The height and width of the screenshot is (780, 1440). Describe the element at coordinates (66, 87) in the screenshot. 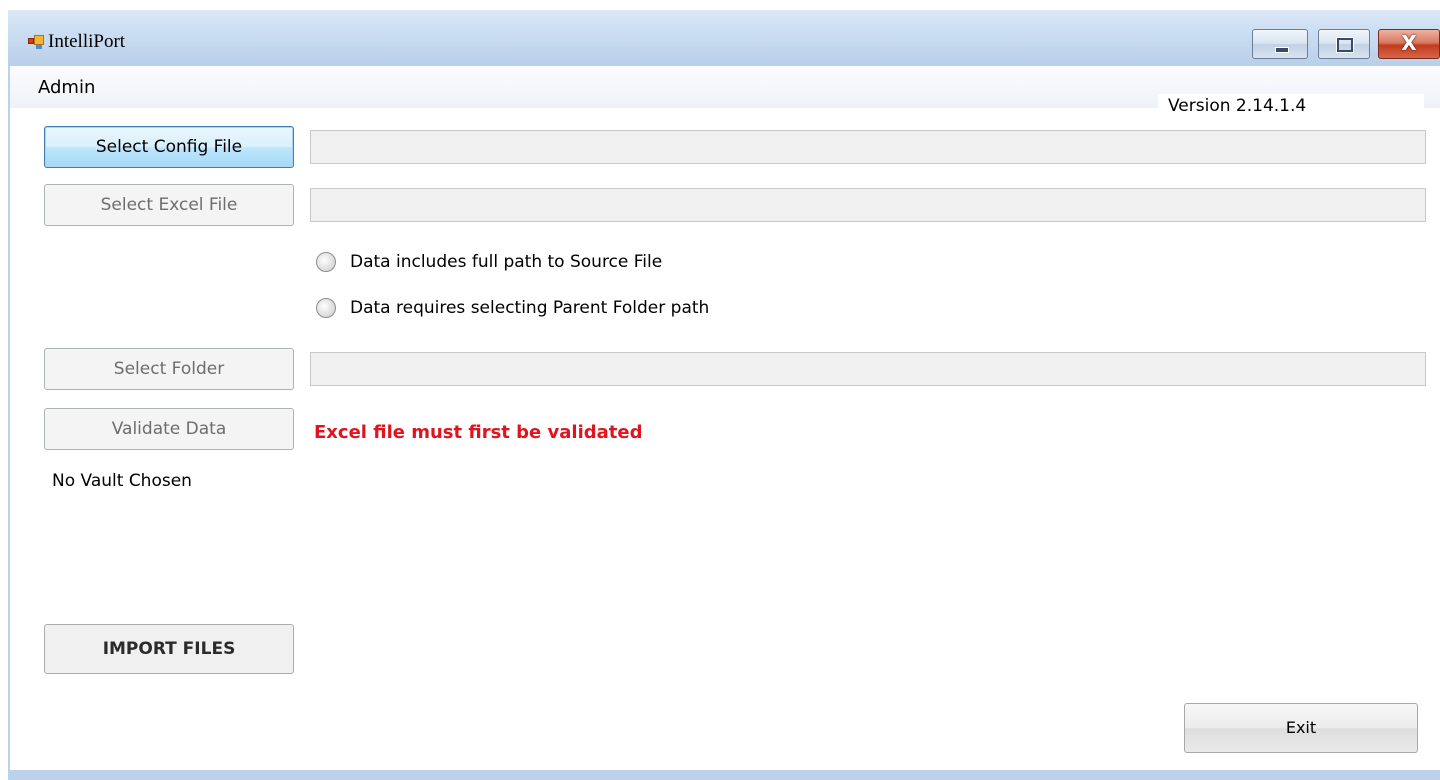

I see `menu-item-admin: Admin` at that location.